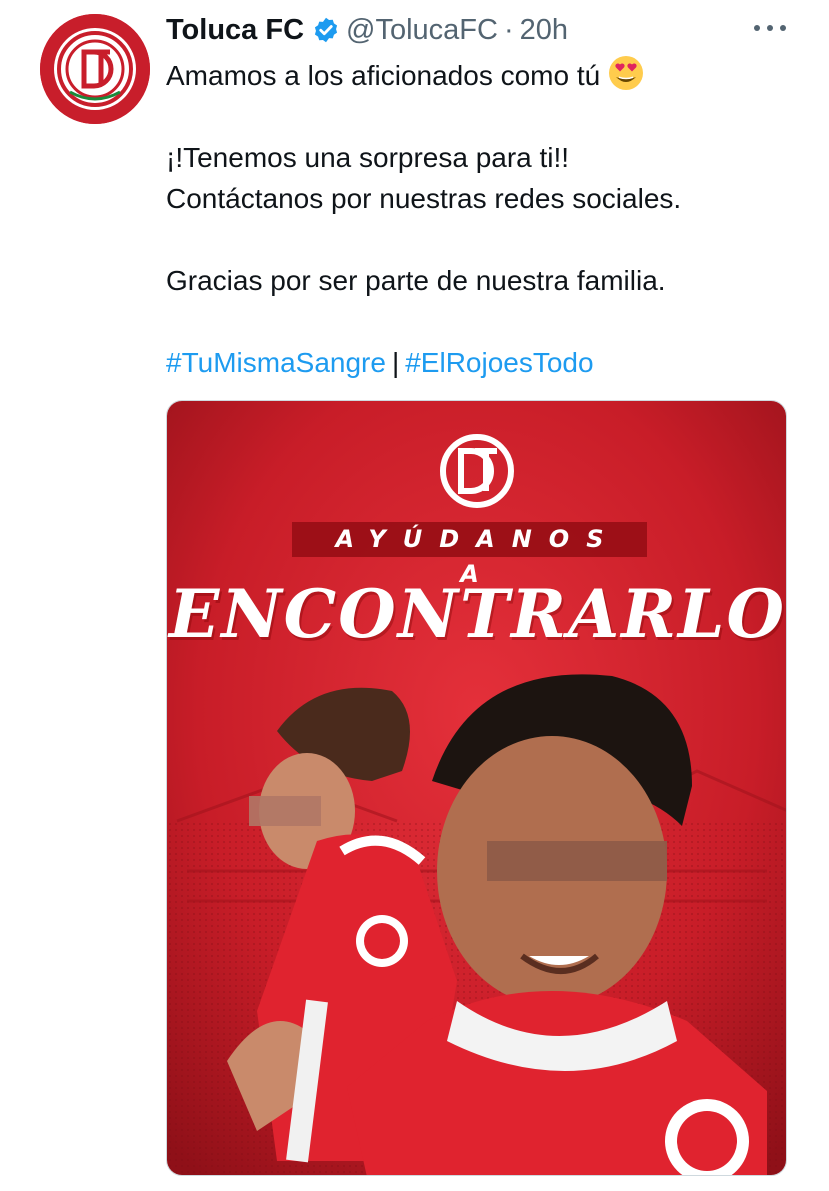 This screenshot has width=829, height=1191. I want to click on tweet-line-text: Amamos a los aficionados como tú, so click(383, 75).